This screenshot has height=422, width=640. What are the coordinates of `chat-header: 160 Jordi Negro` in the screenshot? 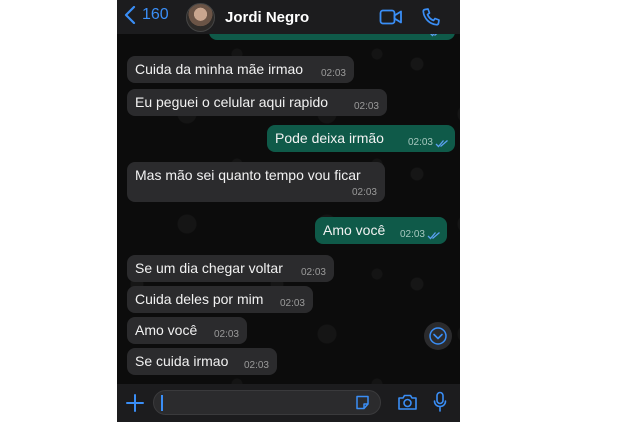 It's located at (288, 17).